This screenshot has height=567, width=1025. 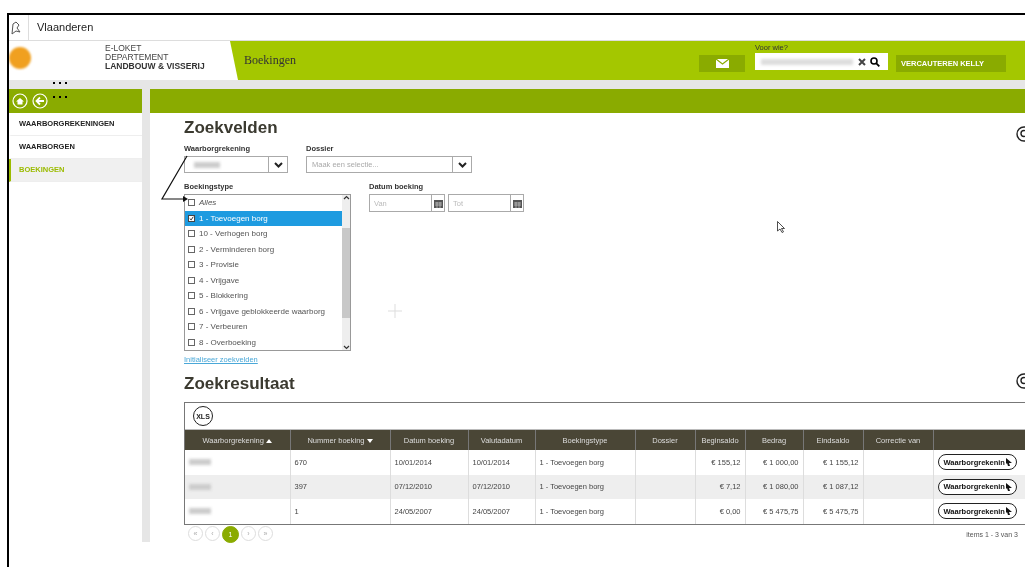 What do you see at coordinates (862, 61) in the screenshot?
I see `clear-icon` at bounding box center [862, 61].